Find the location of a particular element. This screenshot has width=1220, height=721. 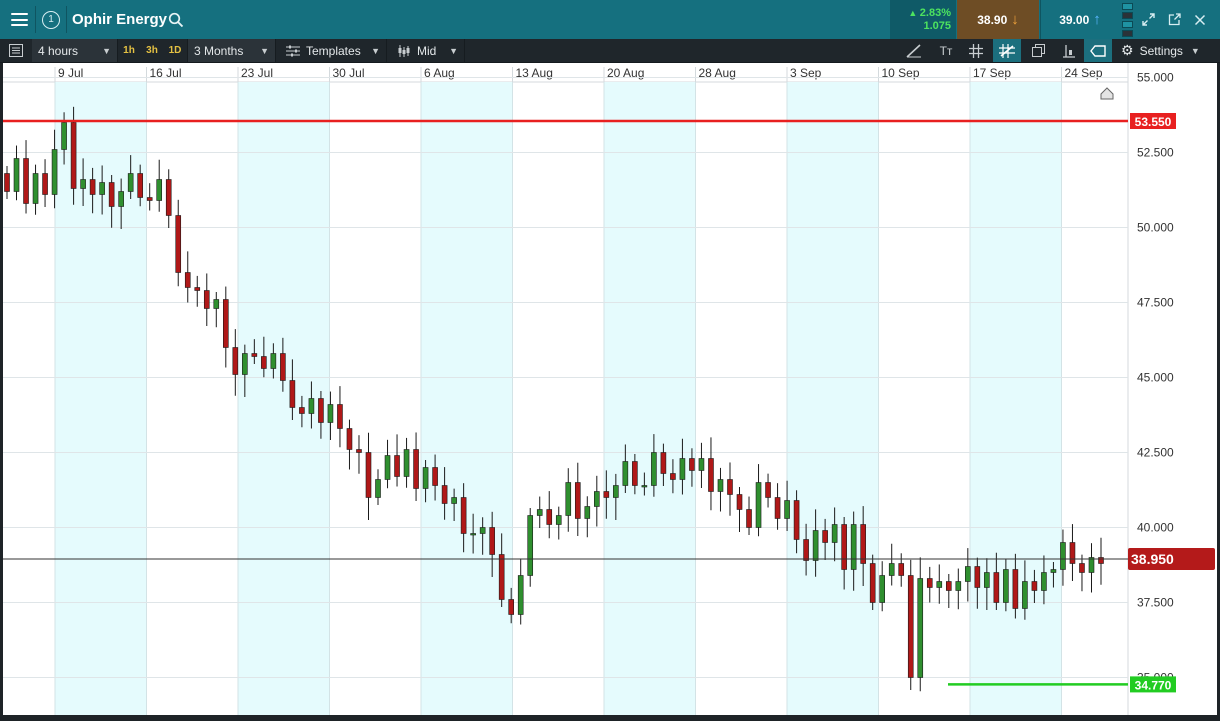

draw-line-button is located at coordinates (914, 50).